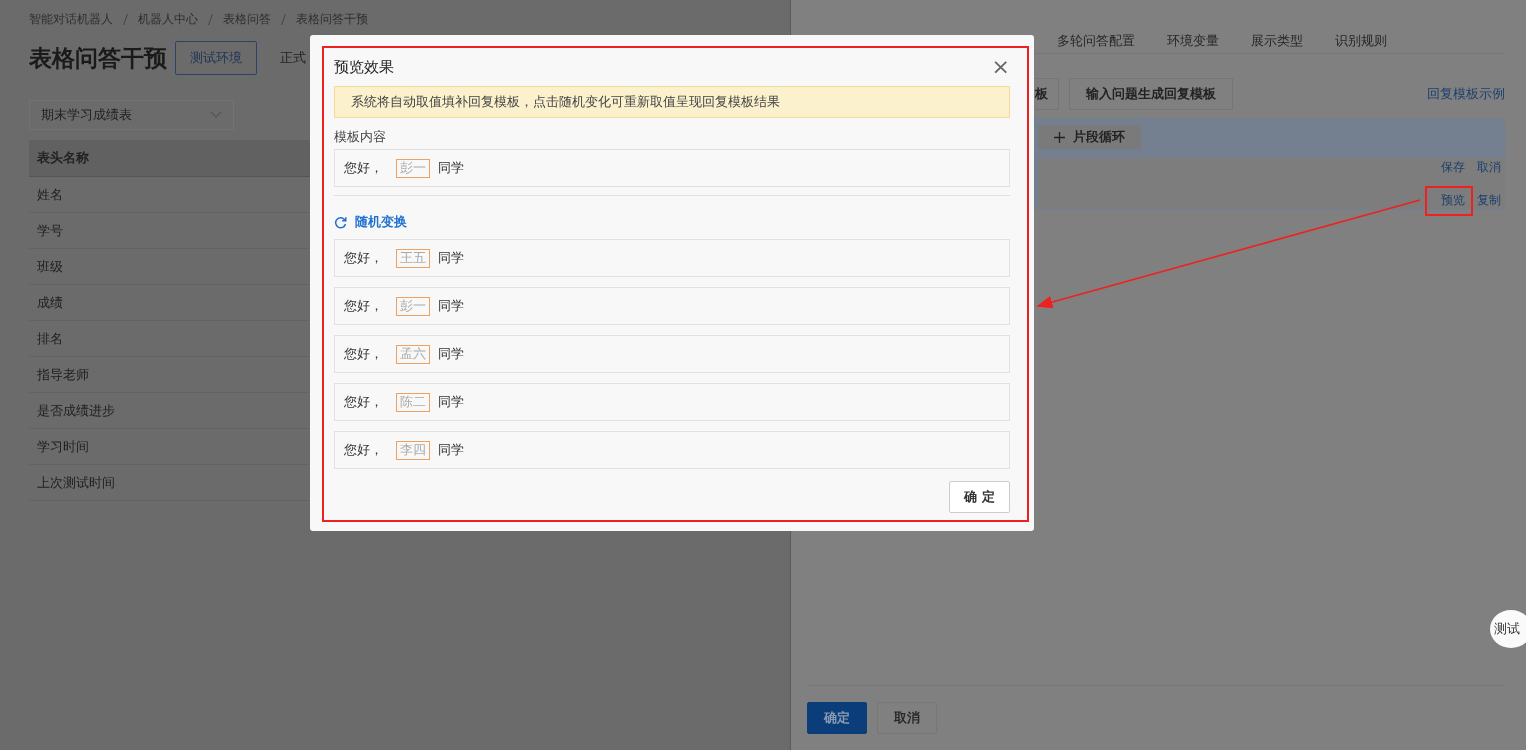 The height and width of the screenshot is (750, 1526). I want to click on drawer-tab: 多轮问答配置, so click(1096, 42).